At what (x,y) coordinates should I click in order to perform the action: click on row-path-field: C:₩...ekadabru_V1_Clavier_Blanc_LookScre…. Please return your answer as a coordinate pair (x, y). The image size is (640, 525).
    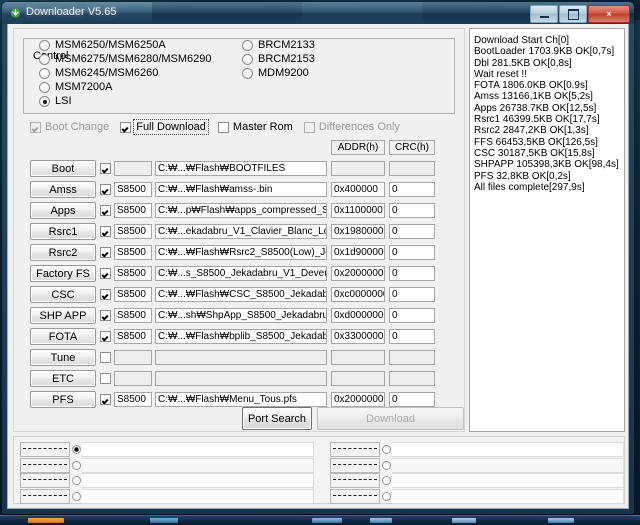
    Looking at the image, I should click on (241, 231).